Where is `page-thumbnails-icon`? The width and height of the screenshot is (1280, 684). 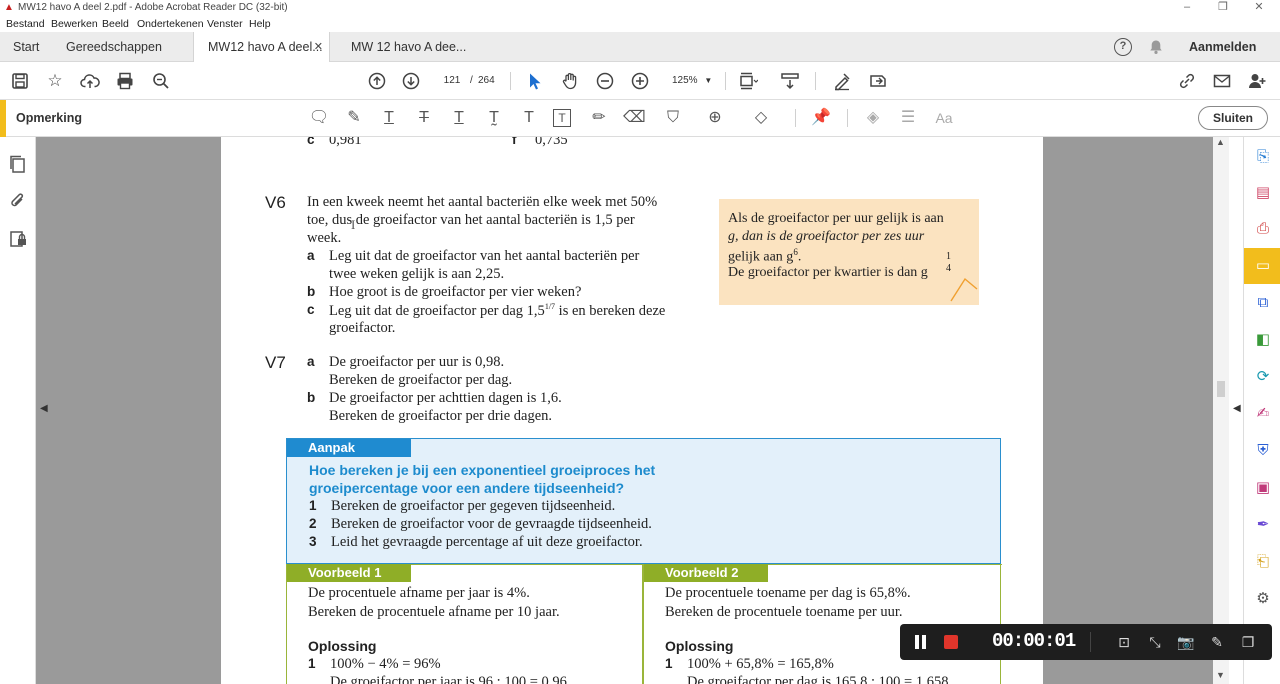 page-thumbnails-icon is located at coordinates (18, 164).